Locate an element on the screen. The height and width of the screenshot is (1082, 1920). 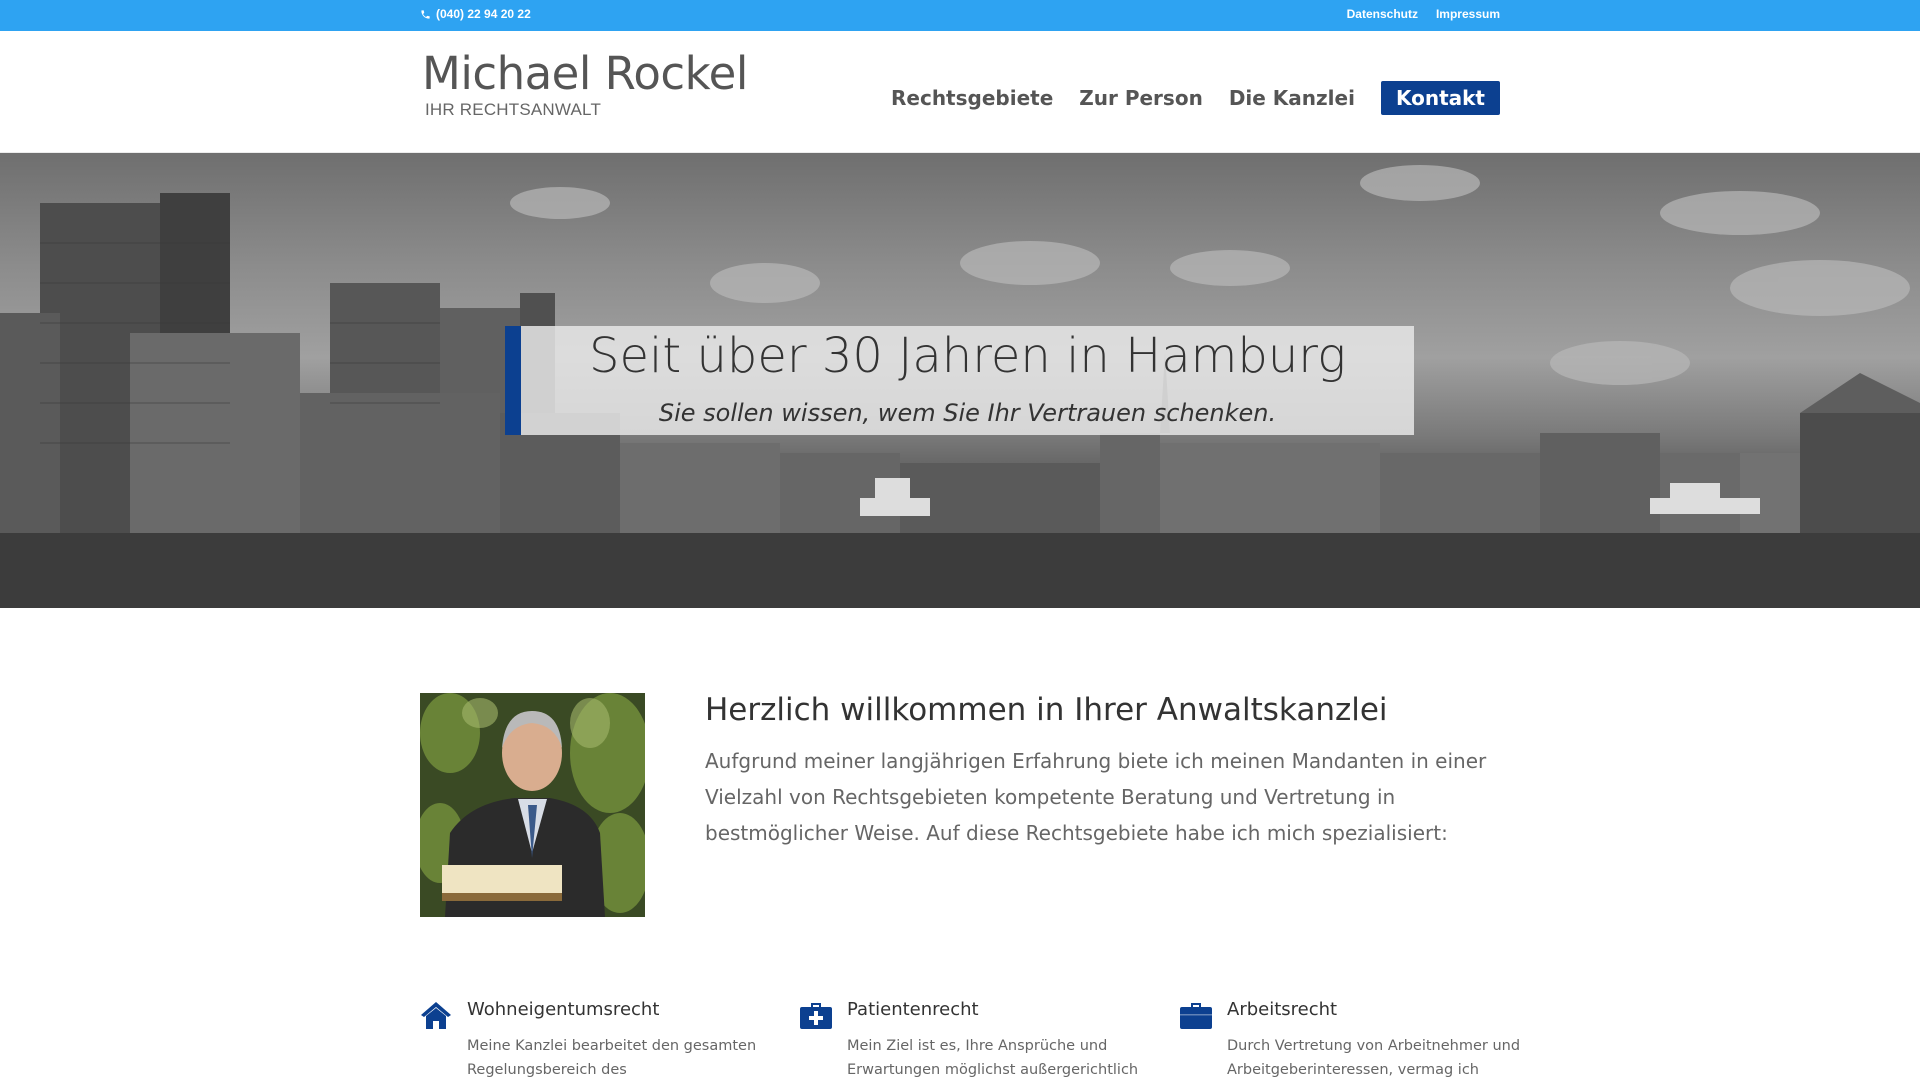
nav-zur-person: Zur Person is located at coordinates (1141, 98).